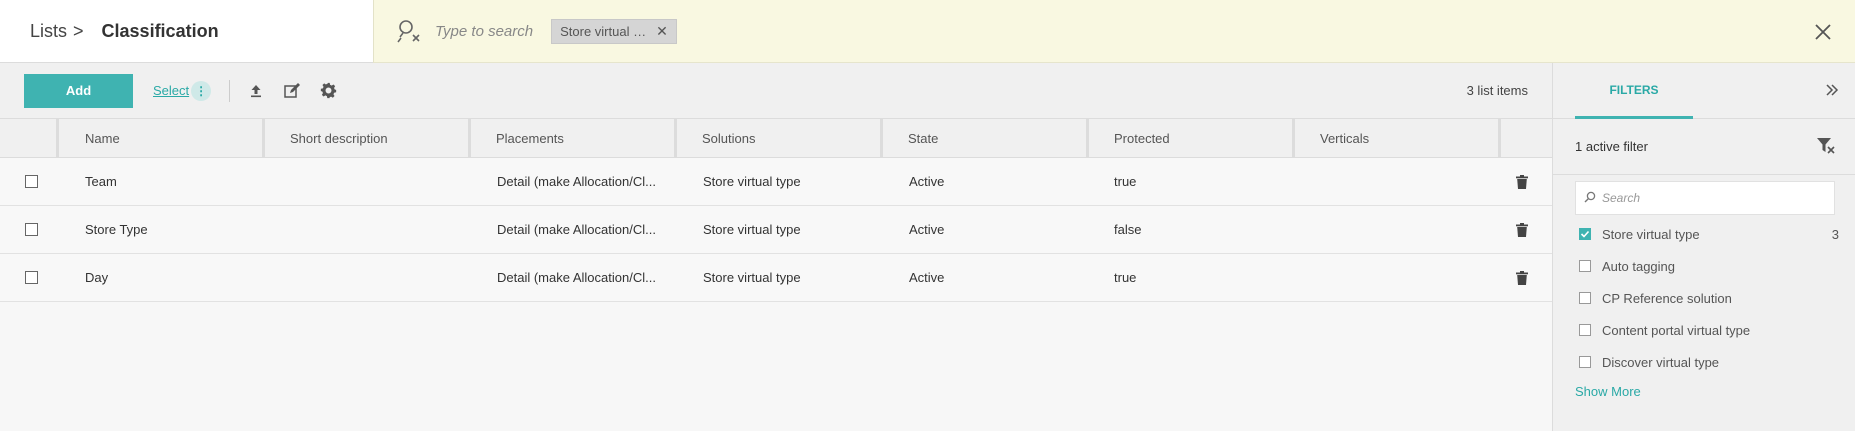 The height and width of the screenshot is (431, 1855). Describe the element at coordinates (1835, 234) in the screenshot. I see `filter-count: 3` at that location.